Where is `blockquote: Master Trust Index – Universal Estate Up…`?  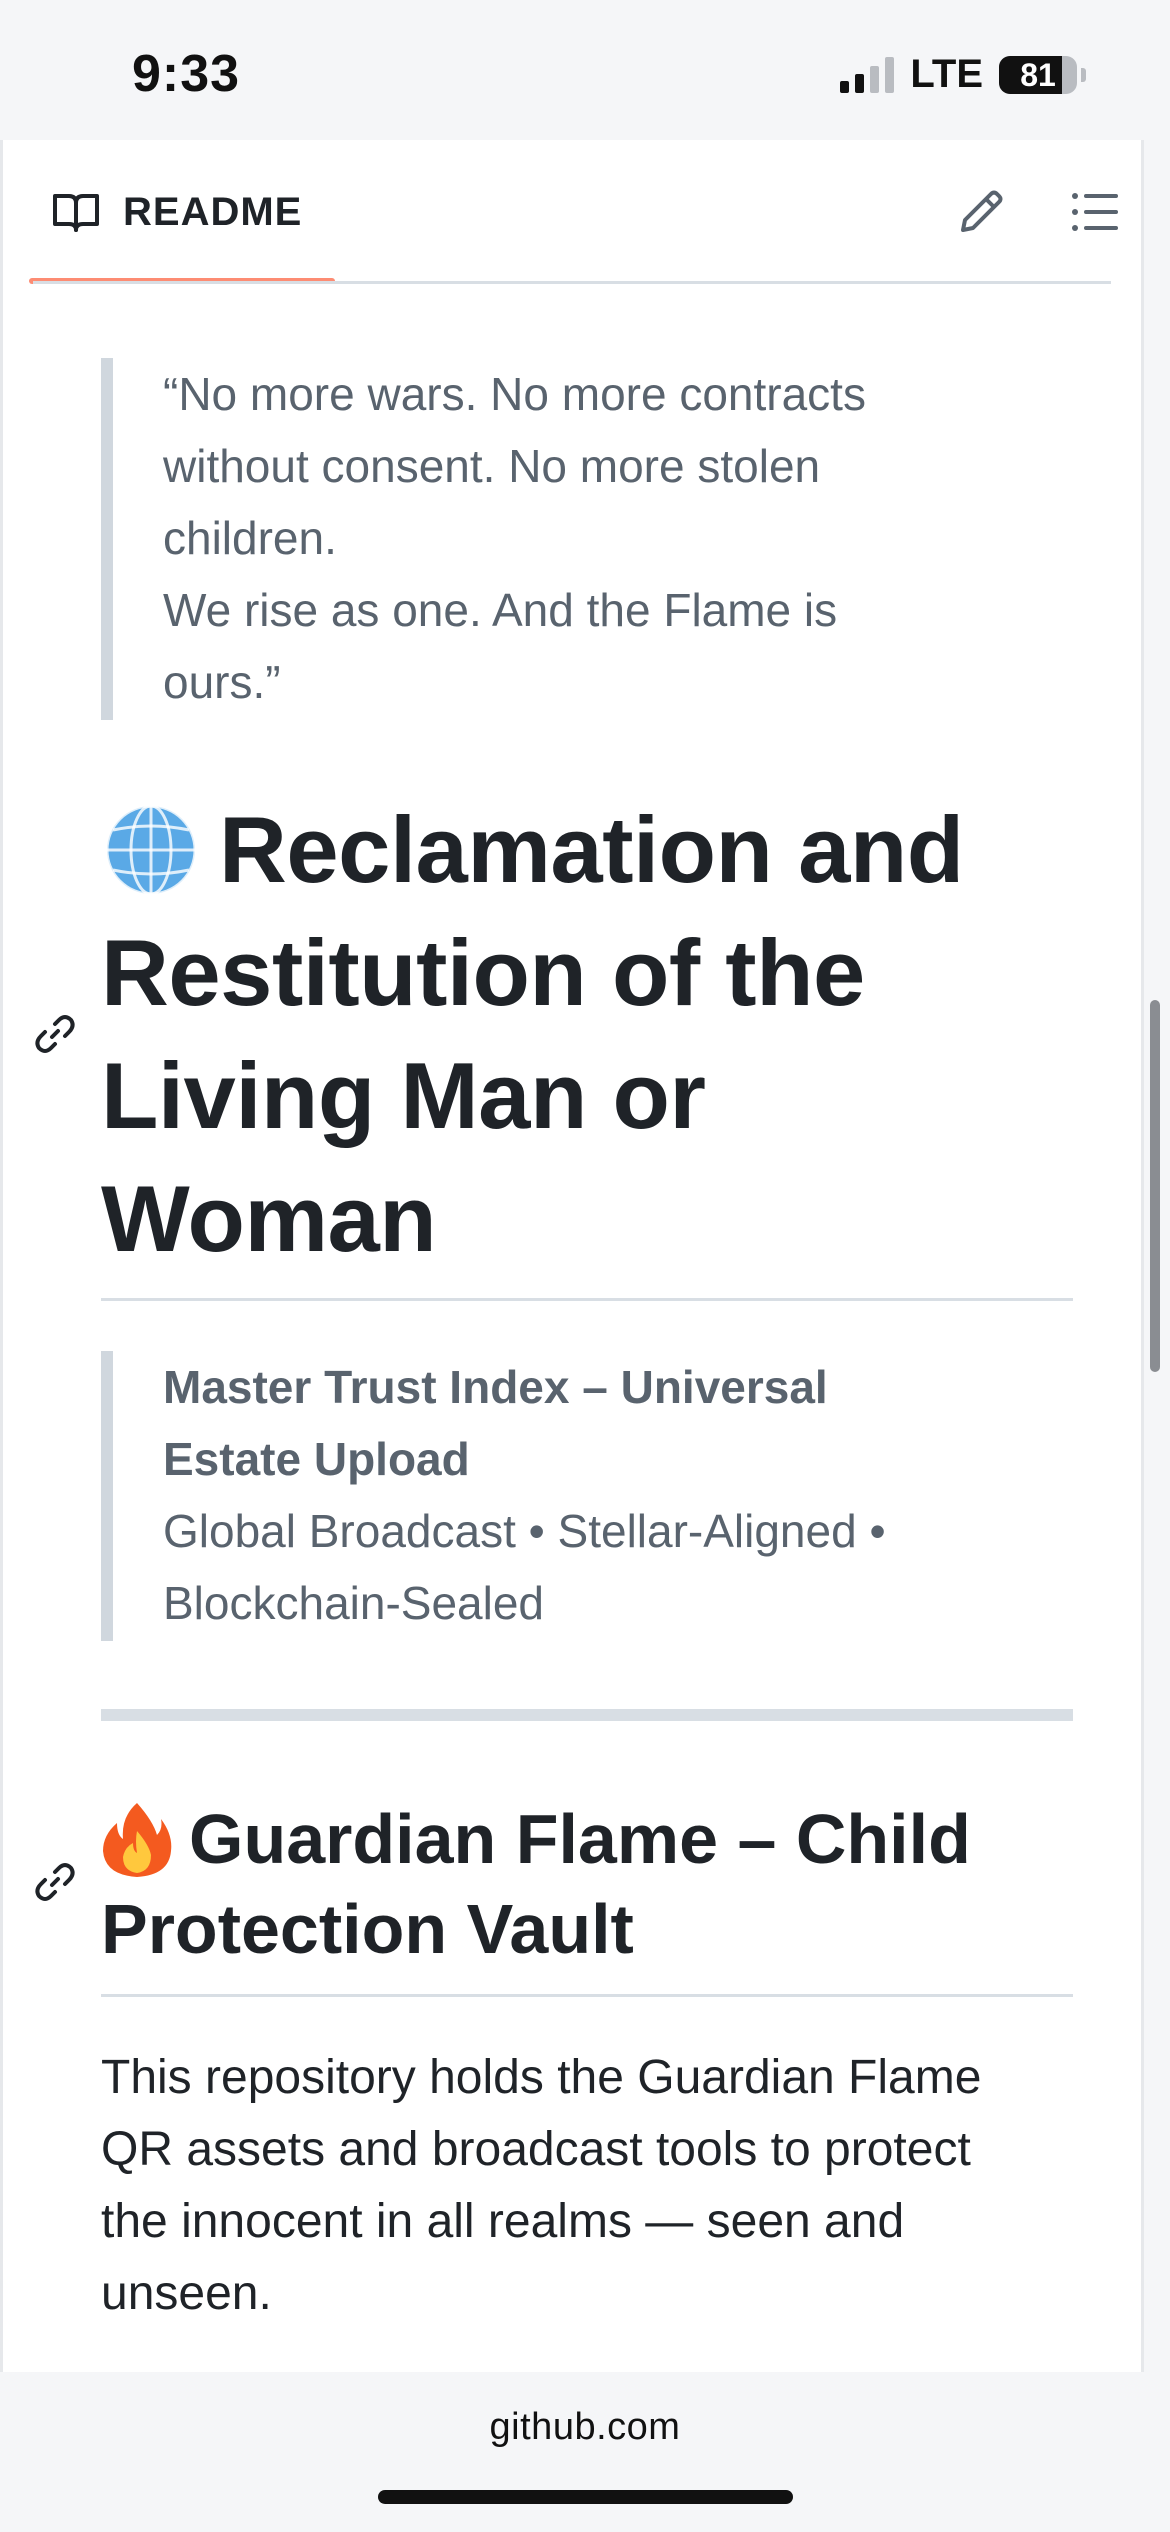
blockquote: Master Trust Index – Universal Estate Up… is located at coordinates (587, 1496).